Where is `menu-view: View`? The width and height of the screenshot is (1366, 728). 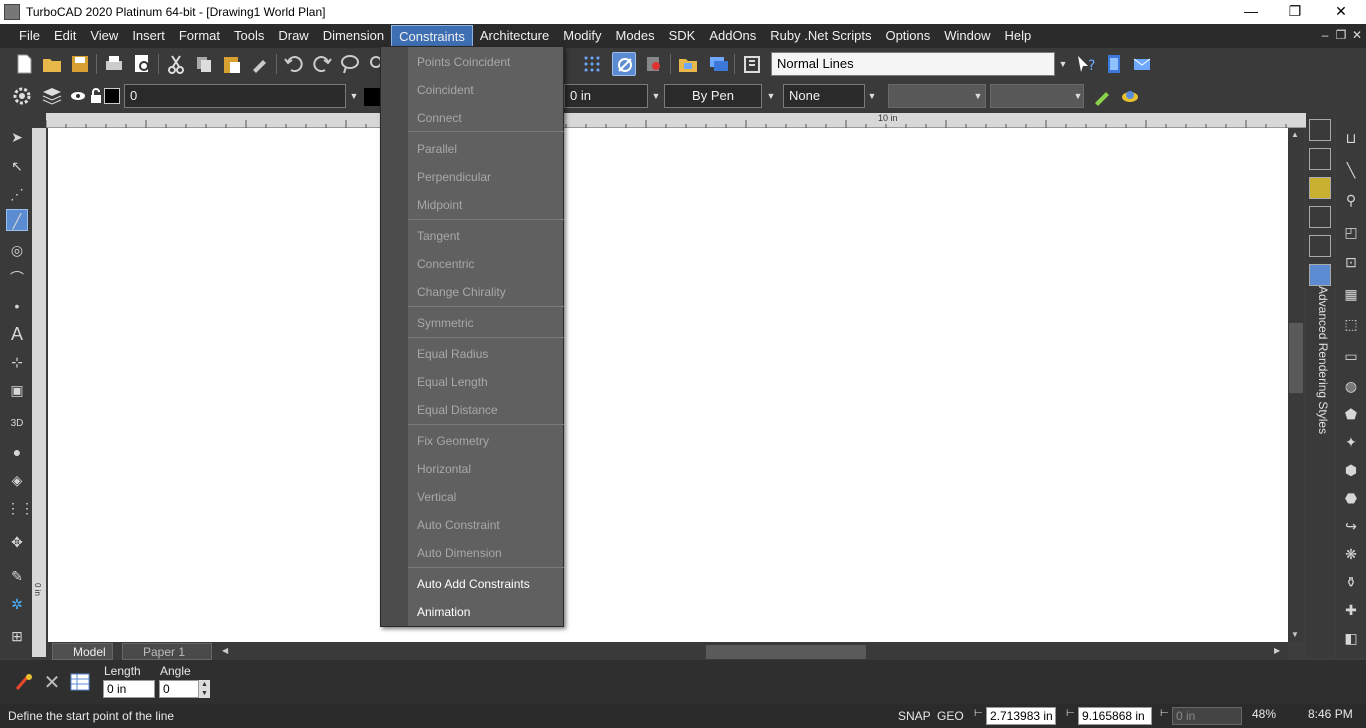 menu-view: View is located at coordinates (104, 36).